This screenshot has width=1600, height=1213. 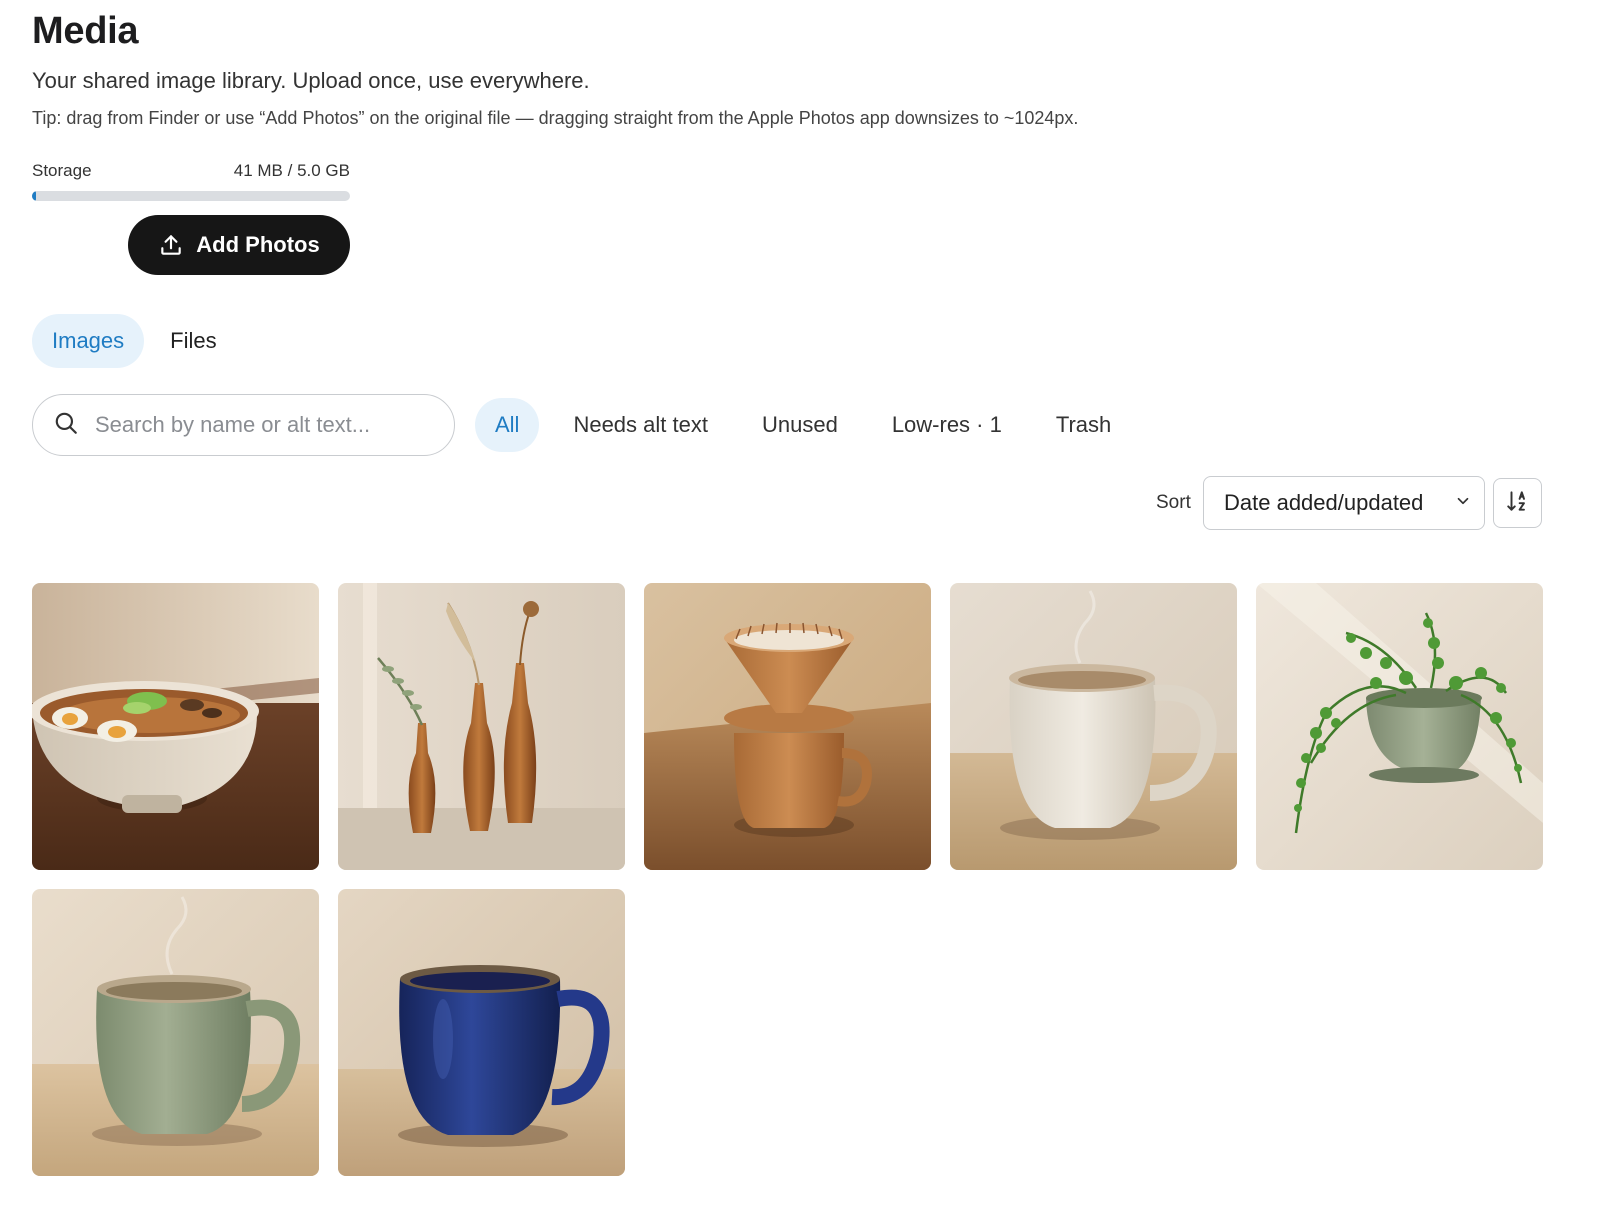 What do you see at coordinates (1463, 503) in the screenshot?
I see `chevron-down-icon` at bounding box center [1463, 503].